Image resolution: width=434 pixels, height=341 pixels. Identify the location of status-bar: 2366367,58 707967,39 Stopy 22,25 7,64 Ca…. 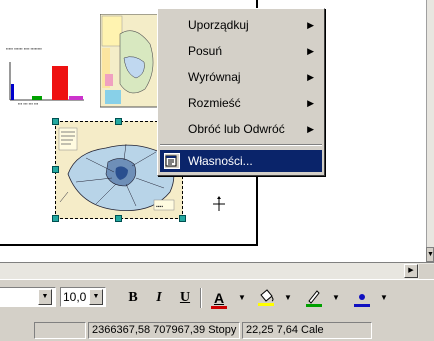
(217, 330).